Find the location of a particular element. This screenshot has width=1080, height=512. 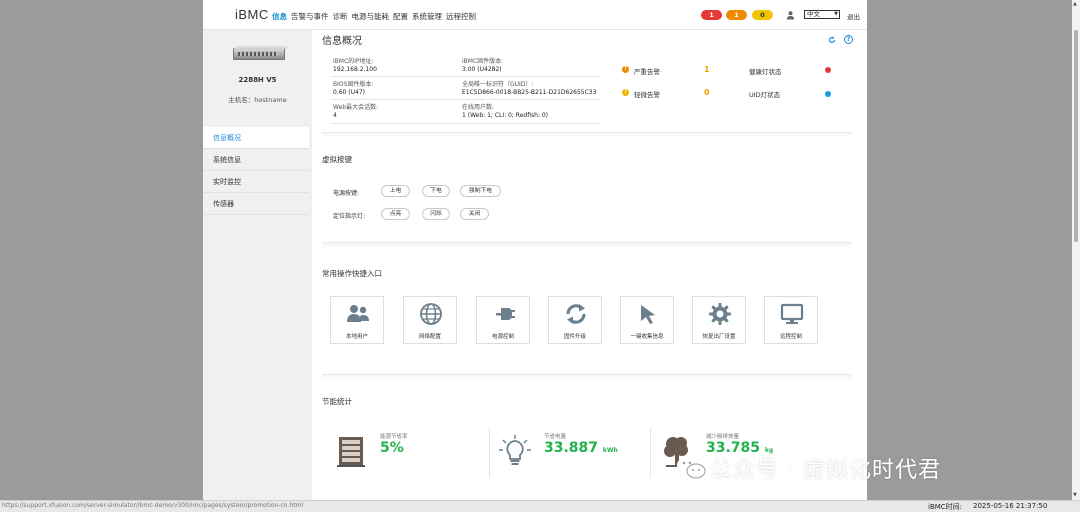

watermark: 公众号 · 虚拟化时代君 is located at coordinates (808, 468).